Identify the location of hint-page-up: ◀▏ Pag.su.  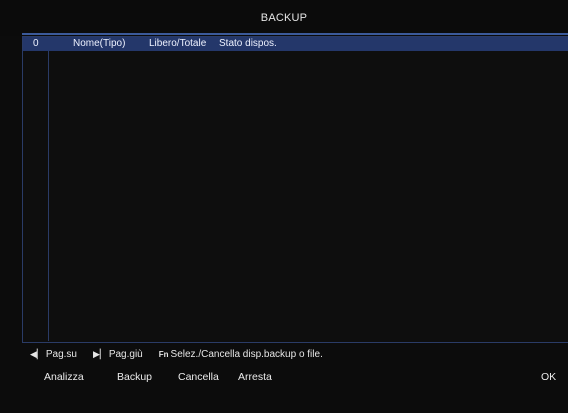
(53, 354).